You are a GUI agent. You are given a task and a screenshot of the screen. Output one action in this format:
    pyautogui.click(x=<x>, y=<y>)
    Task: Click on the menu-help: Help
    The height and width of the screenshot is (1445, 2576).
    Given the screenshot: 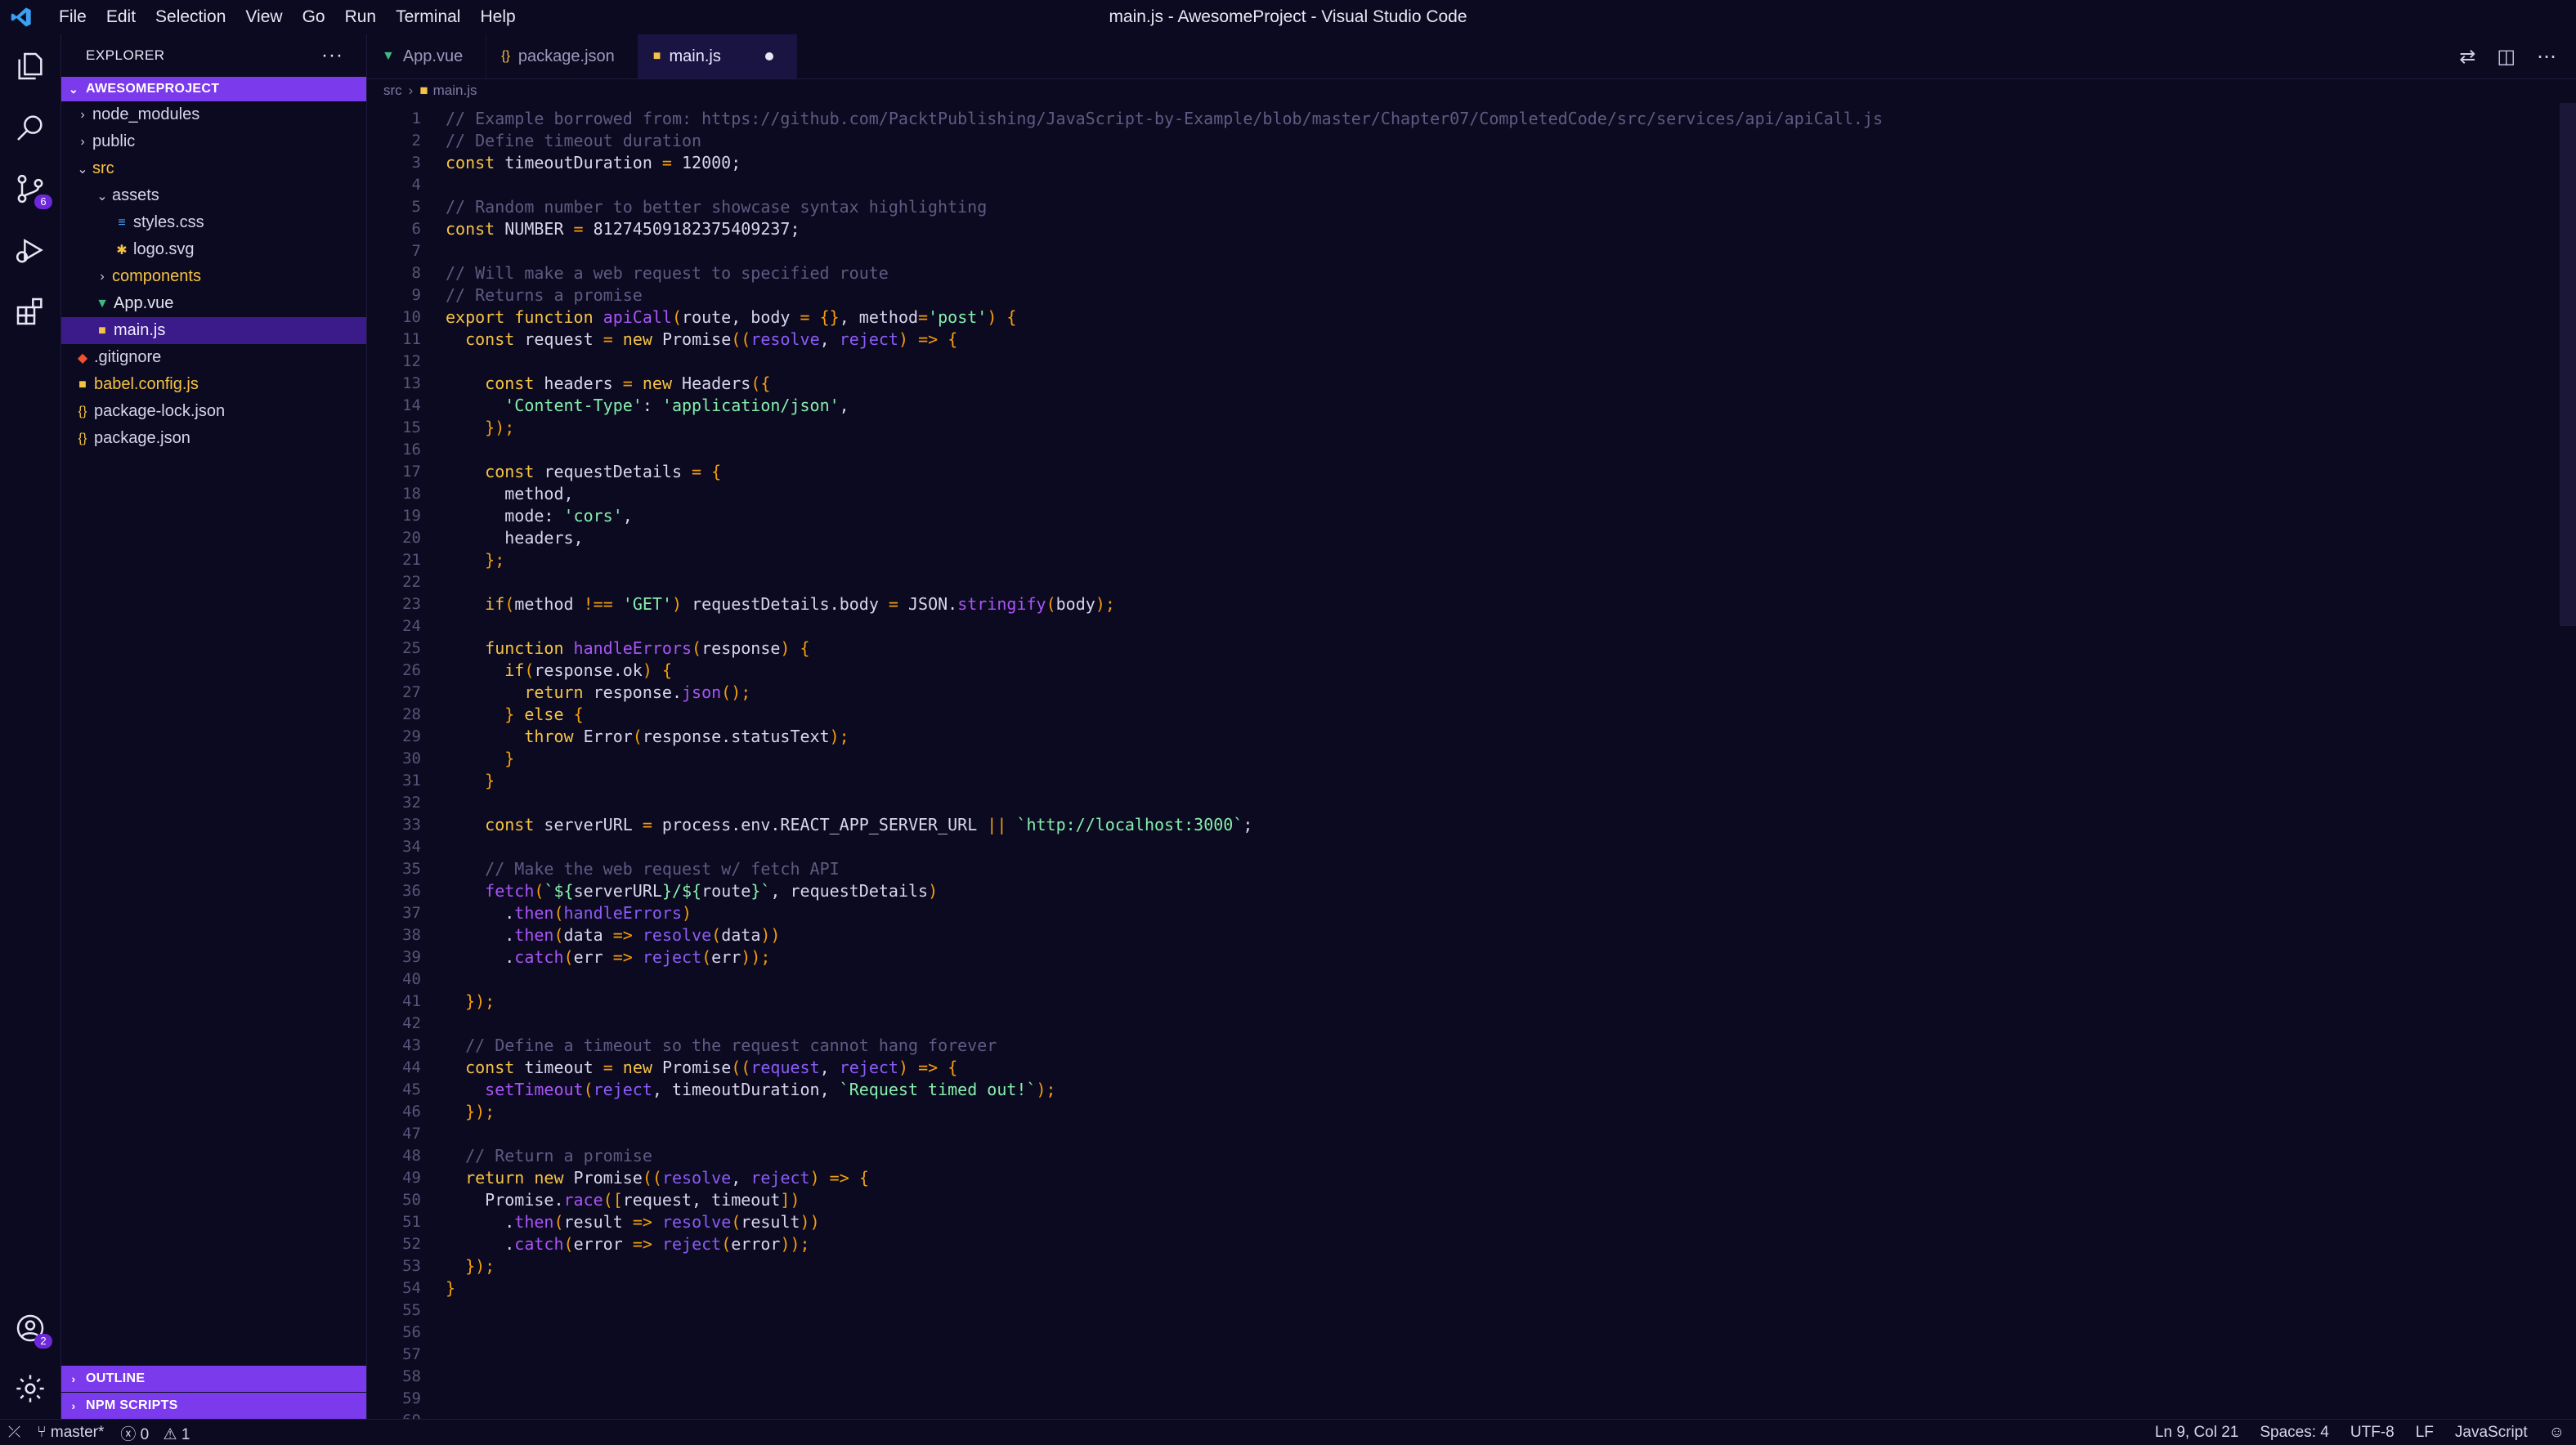 What is the action you would take?
    pyautogui.click(x=498, y=17)
    